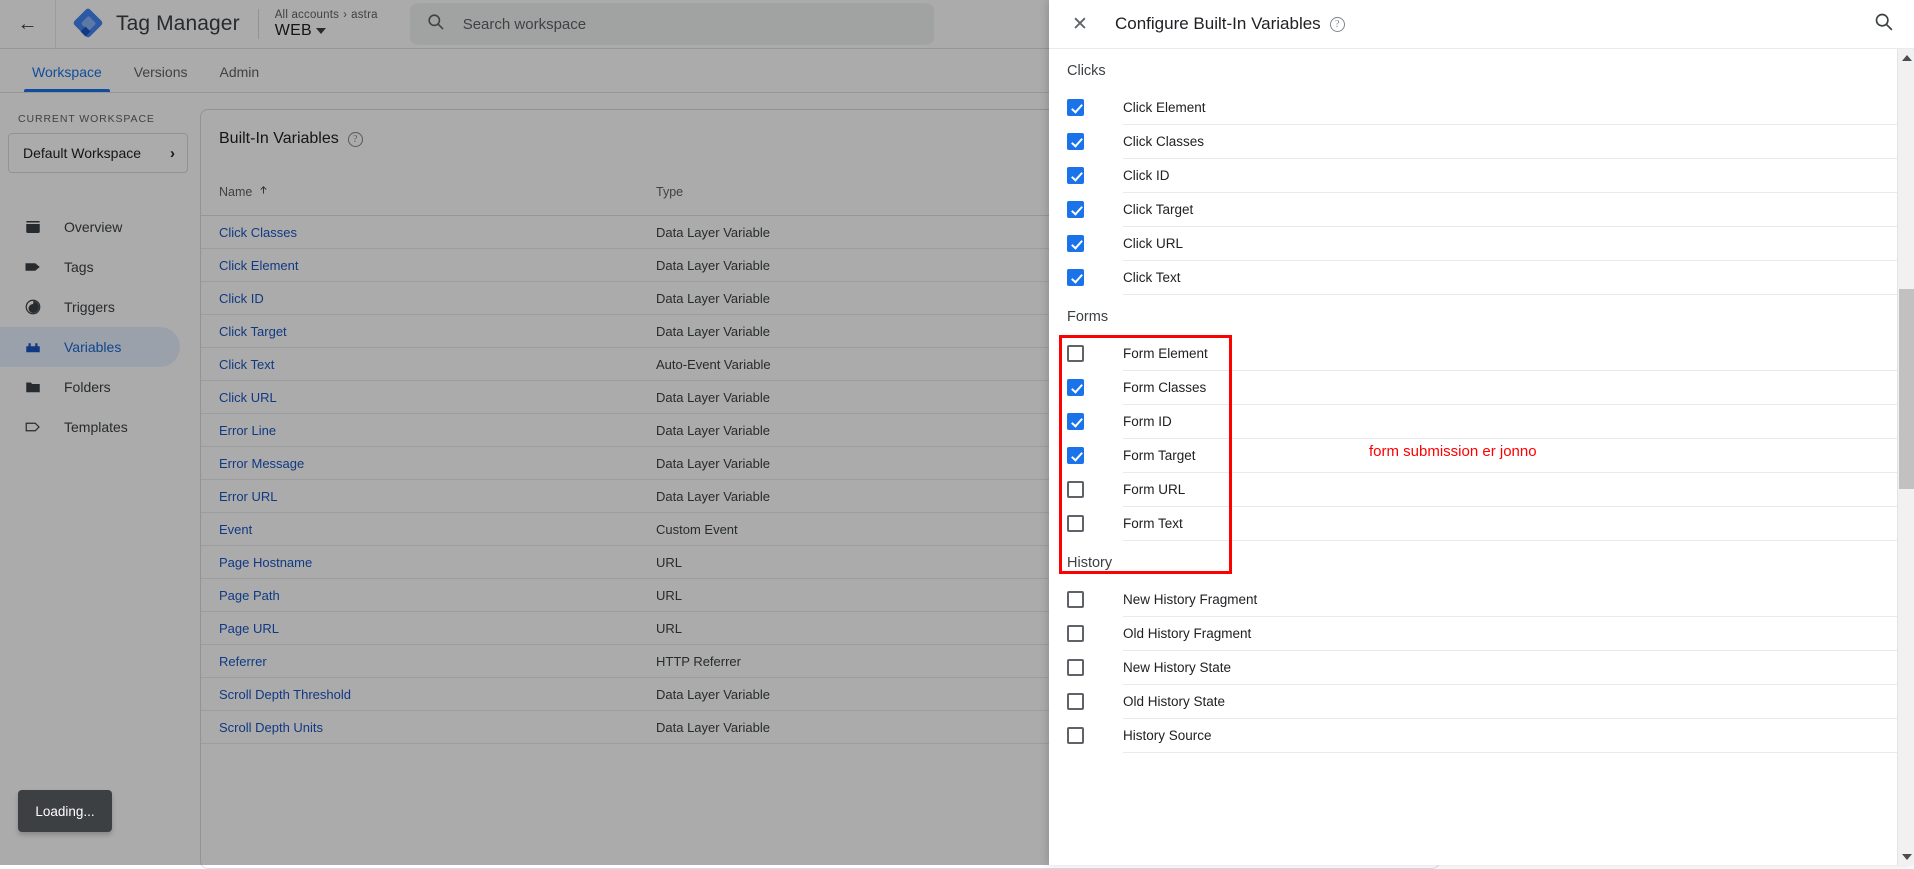 This screenshot has width=1914, height=869. What do you see at coordinates (672, 24) in the screenshot?
I see `search-input: Search workspace` at bounding box center [672, 24].